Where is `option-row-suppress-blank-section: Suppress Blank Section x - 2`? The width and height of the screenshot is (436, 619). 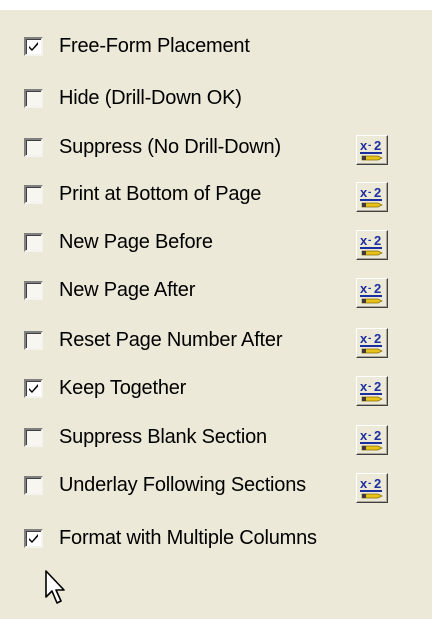 option-row-suppress-blank-section: Suppress Blank Section x - 2 is located at coordinates (218, 437).